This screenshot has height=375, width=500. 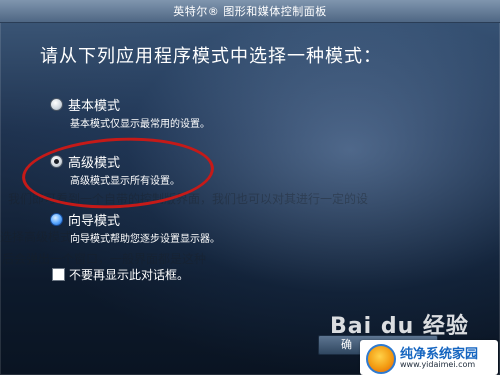 What do you see at coordinates (145, 239) in the screenshot?
I see `option-wizard-description: 向导模式帮助您逐步设置显示器。` at bounding box center [145, 239].